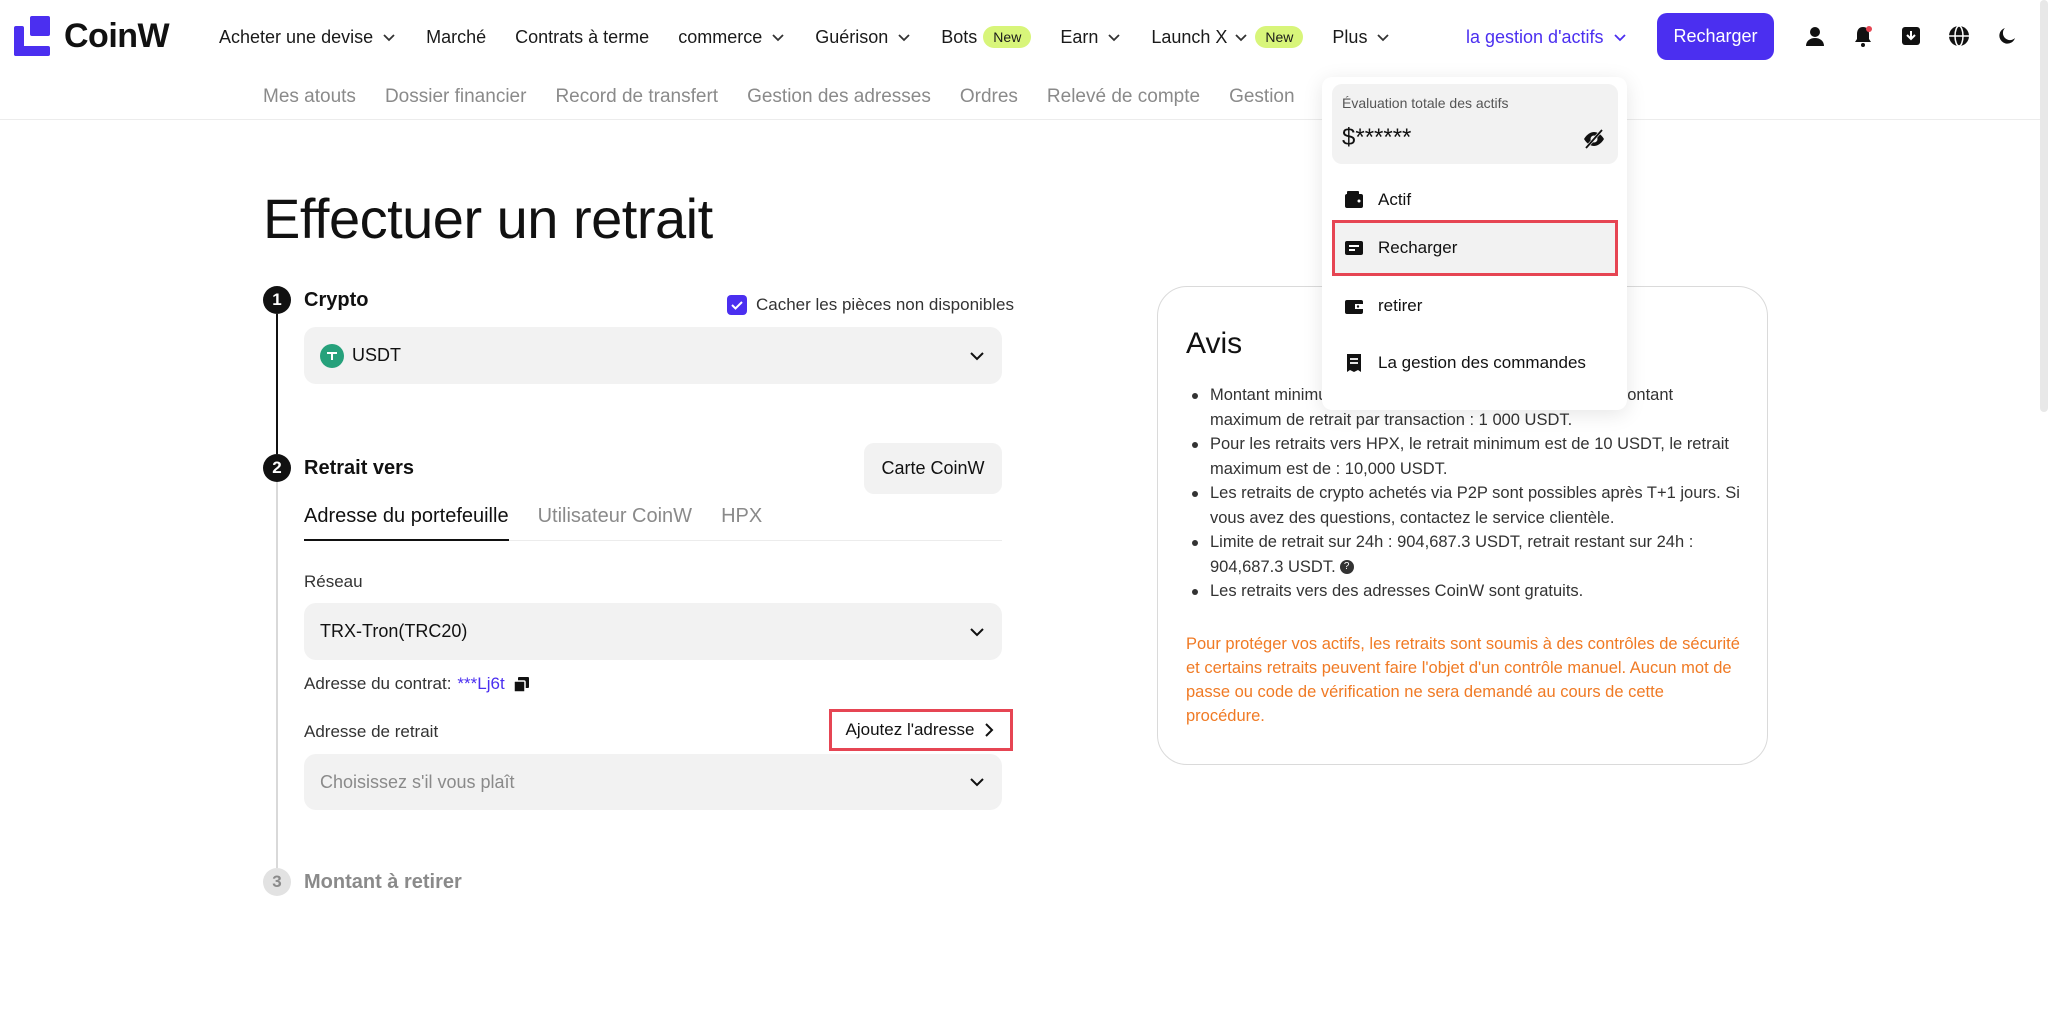  I want to click on user-icon, so click(1815, 36).